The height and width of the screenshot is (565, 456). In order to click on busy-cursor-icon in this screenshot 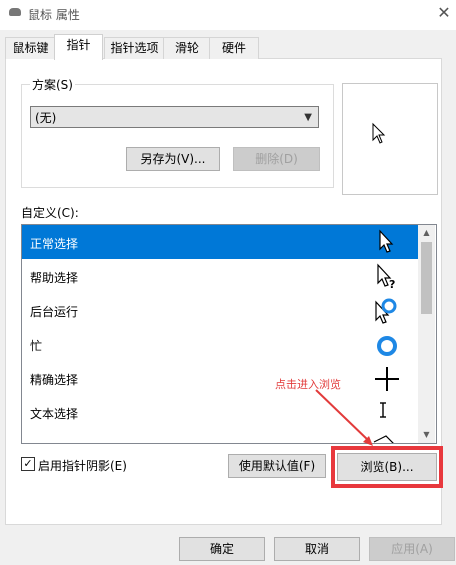, I will do `click(387, 346)`.